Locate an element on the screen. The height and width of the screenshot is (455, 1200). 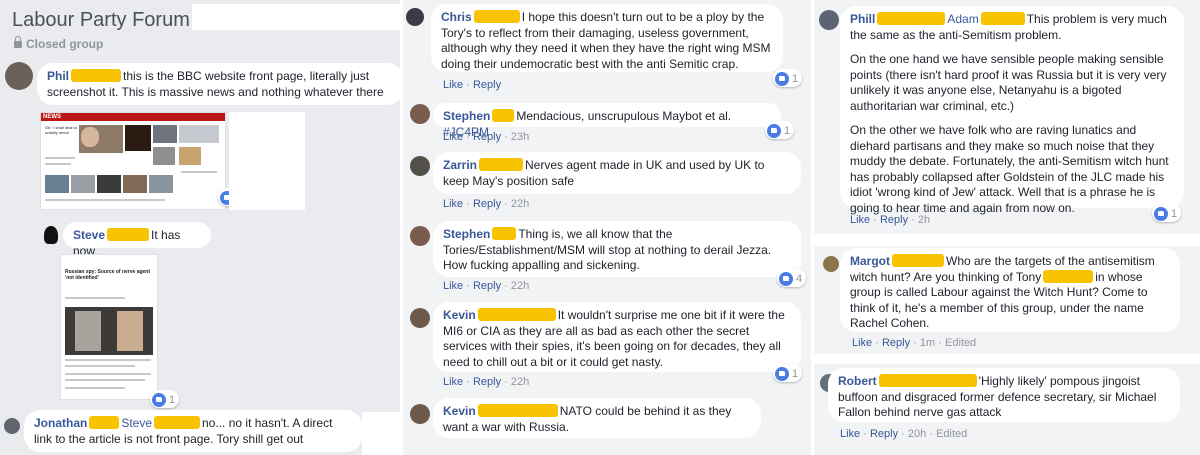
timestamp: 20h is located at coordinates (917, 434).